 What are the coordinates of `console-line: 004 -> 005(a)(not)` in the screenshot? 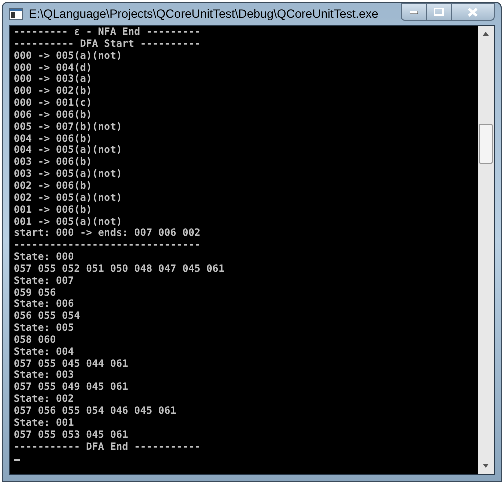 It's located at (68, 151).